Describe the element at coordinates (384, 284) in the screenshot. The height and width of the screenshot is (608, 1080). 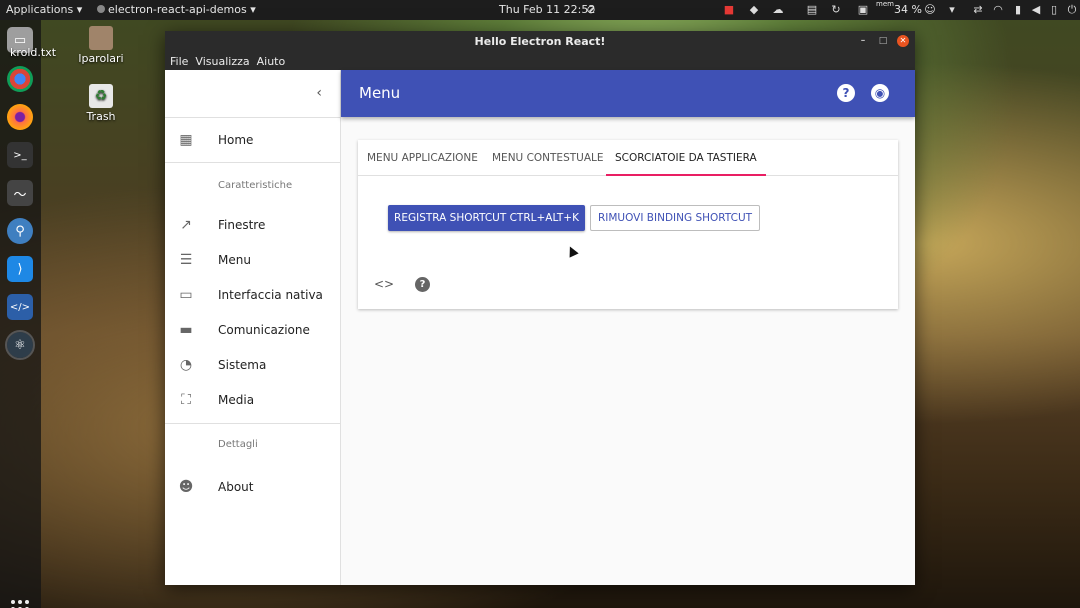
I see `code-icon: <>` at that location.